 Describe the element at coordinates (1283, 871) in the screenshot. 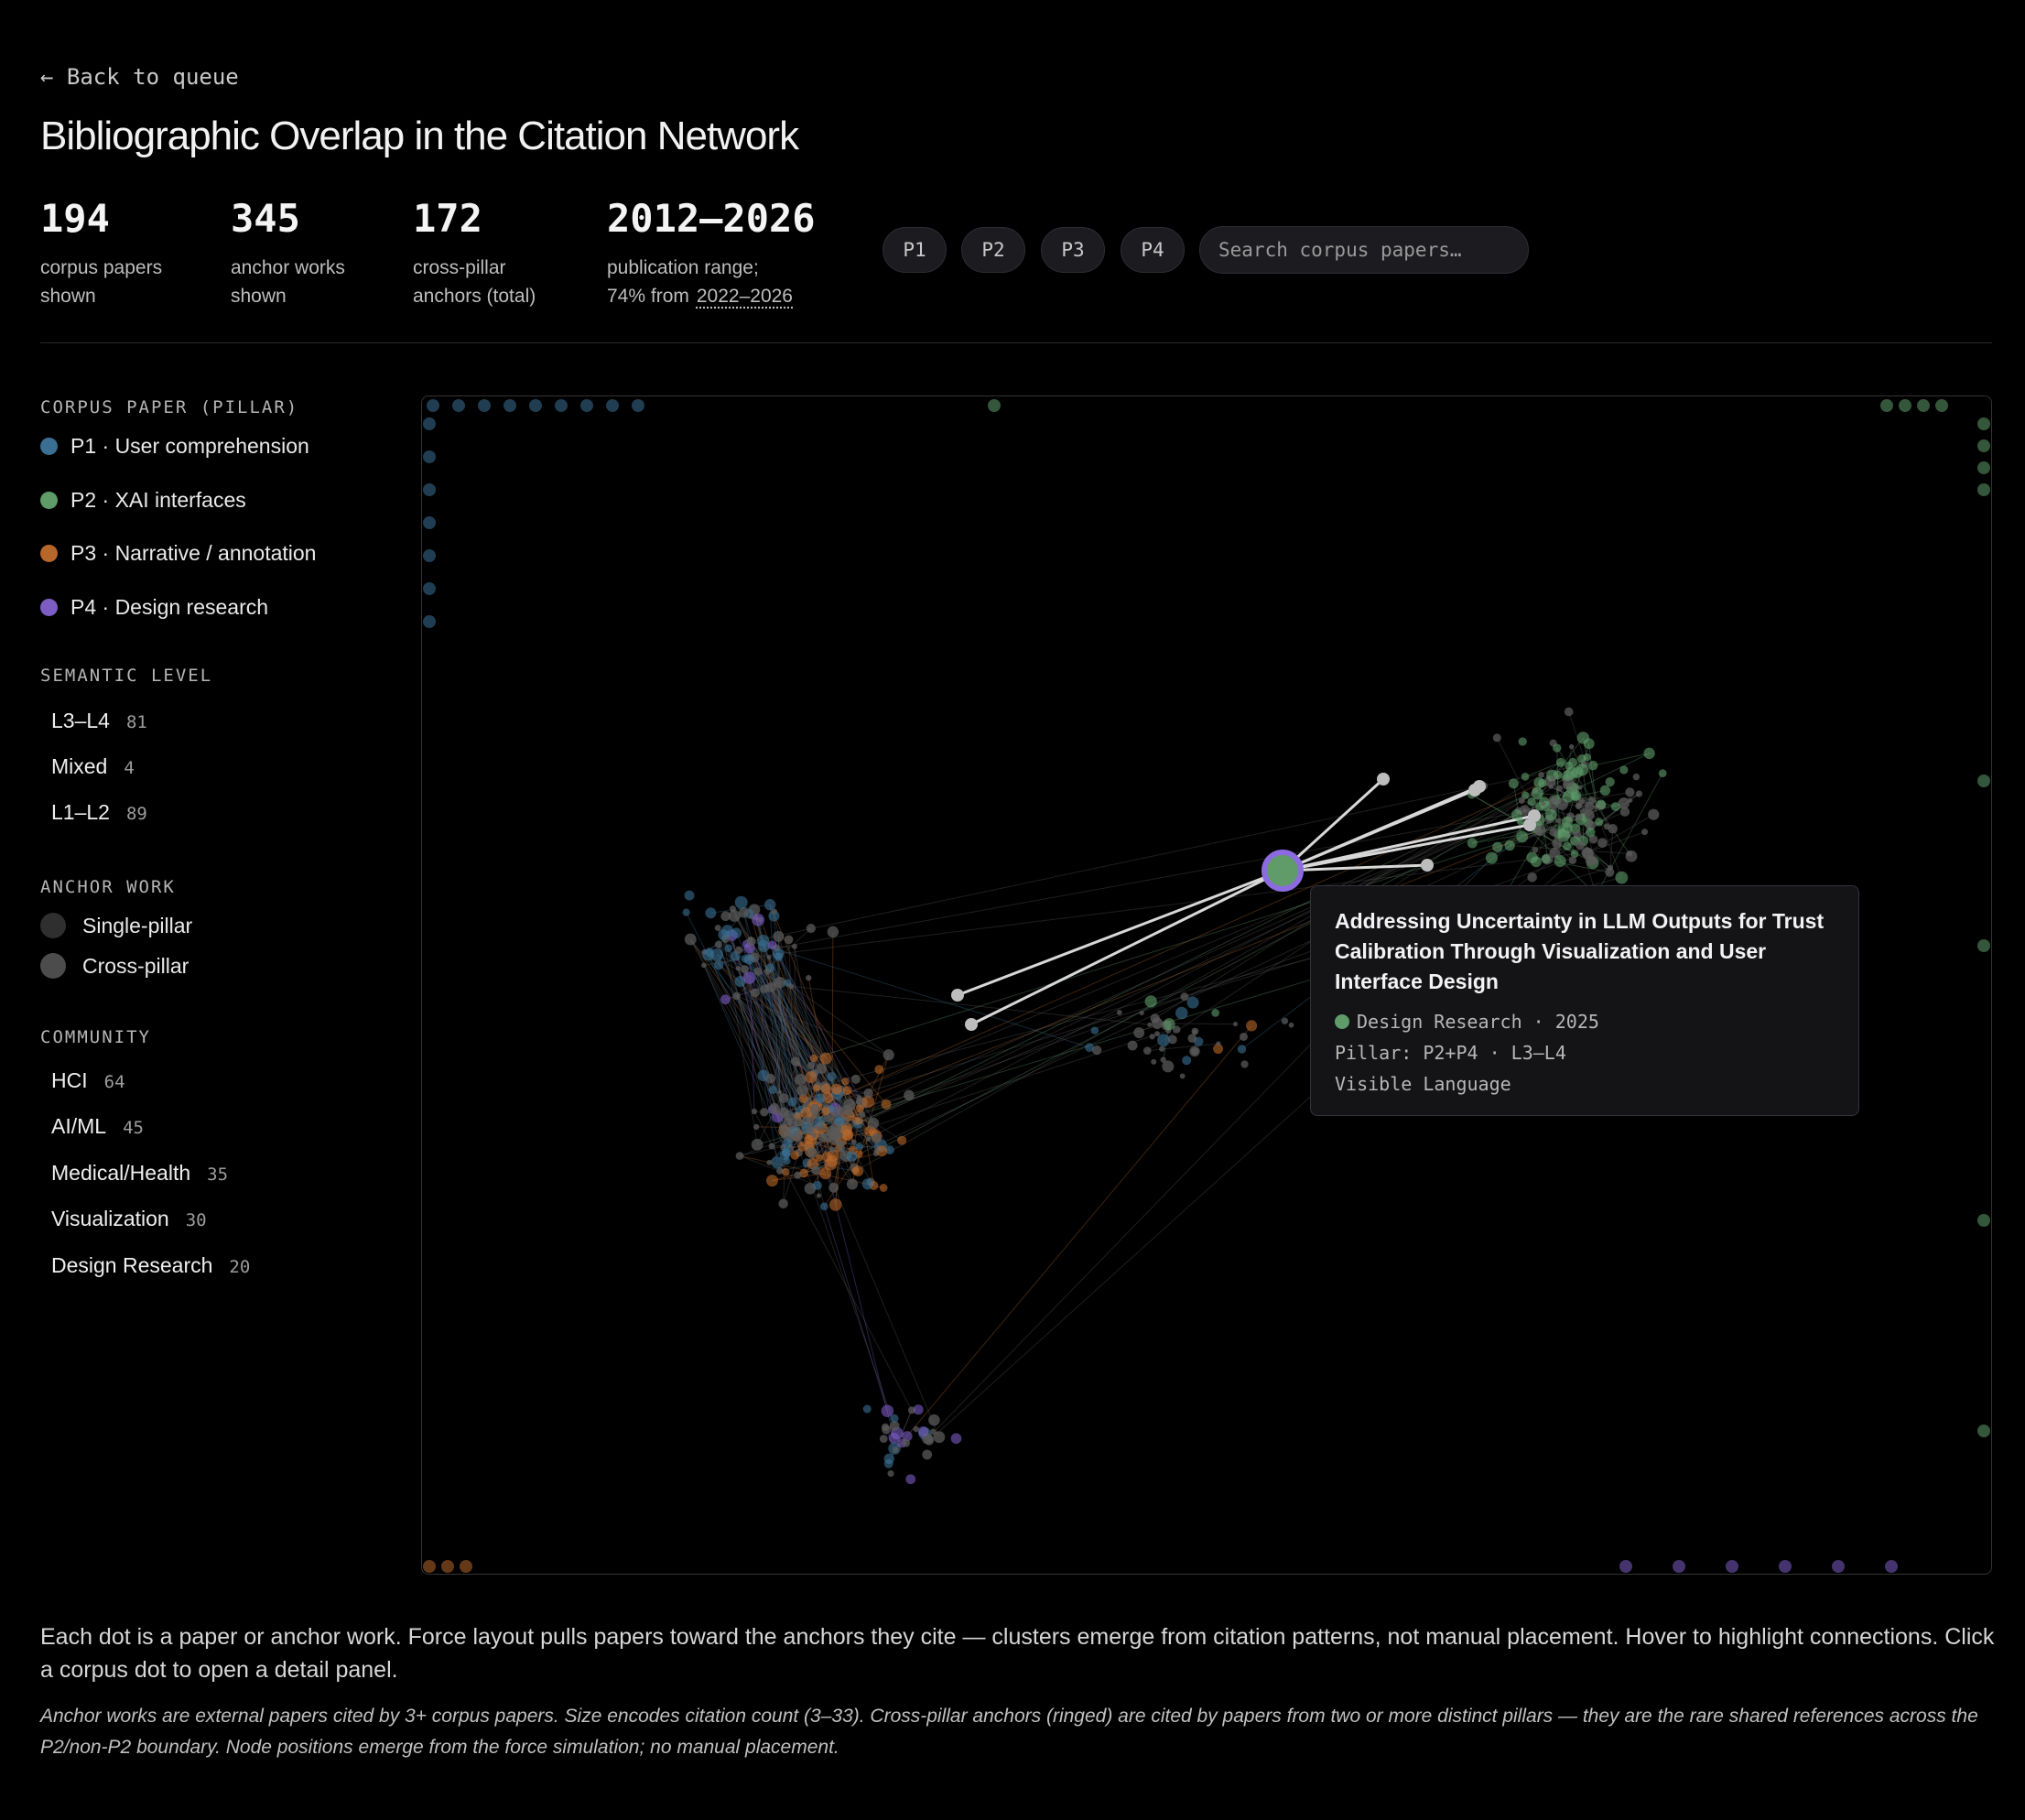

I see `focused-corpus-node` at that location.